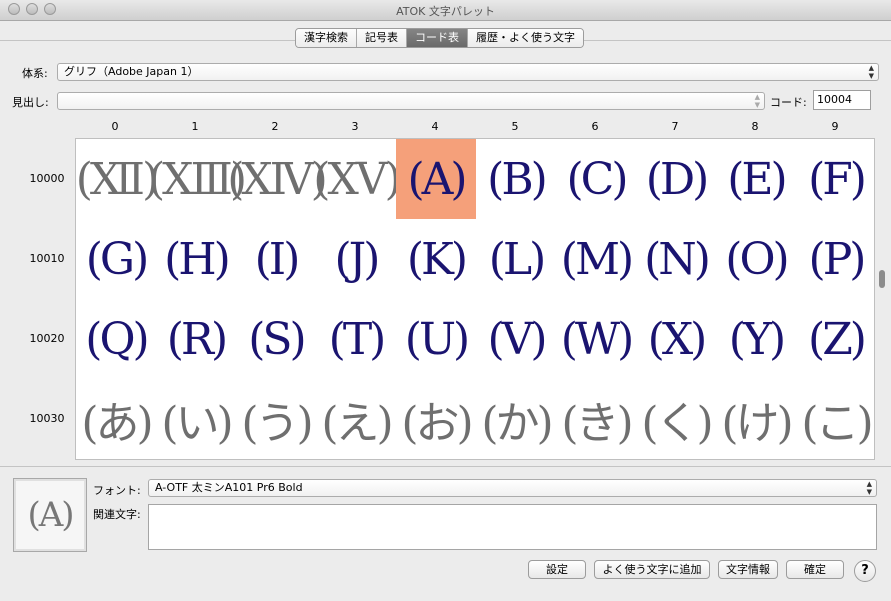 This screenshot has width=891, height=601. I want to click on glyph-cell: (K), so click(436, 259).